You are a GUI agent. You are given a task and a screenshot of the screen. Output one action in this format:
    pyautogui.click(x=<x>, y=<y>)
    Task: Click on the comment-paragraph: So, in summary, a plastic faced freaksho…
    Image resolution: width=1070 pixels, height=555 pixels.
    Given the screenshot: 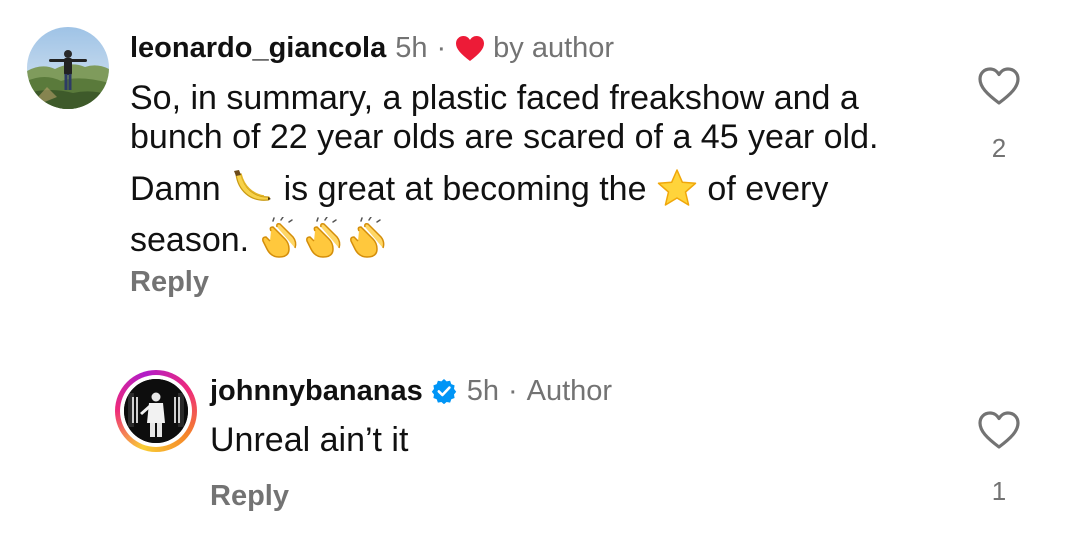 What is the action you would take?
    pyautogui.click(x=504, y=117)
    